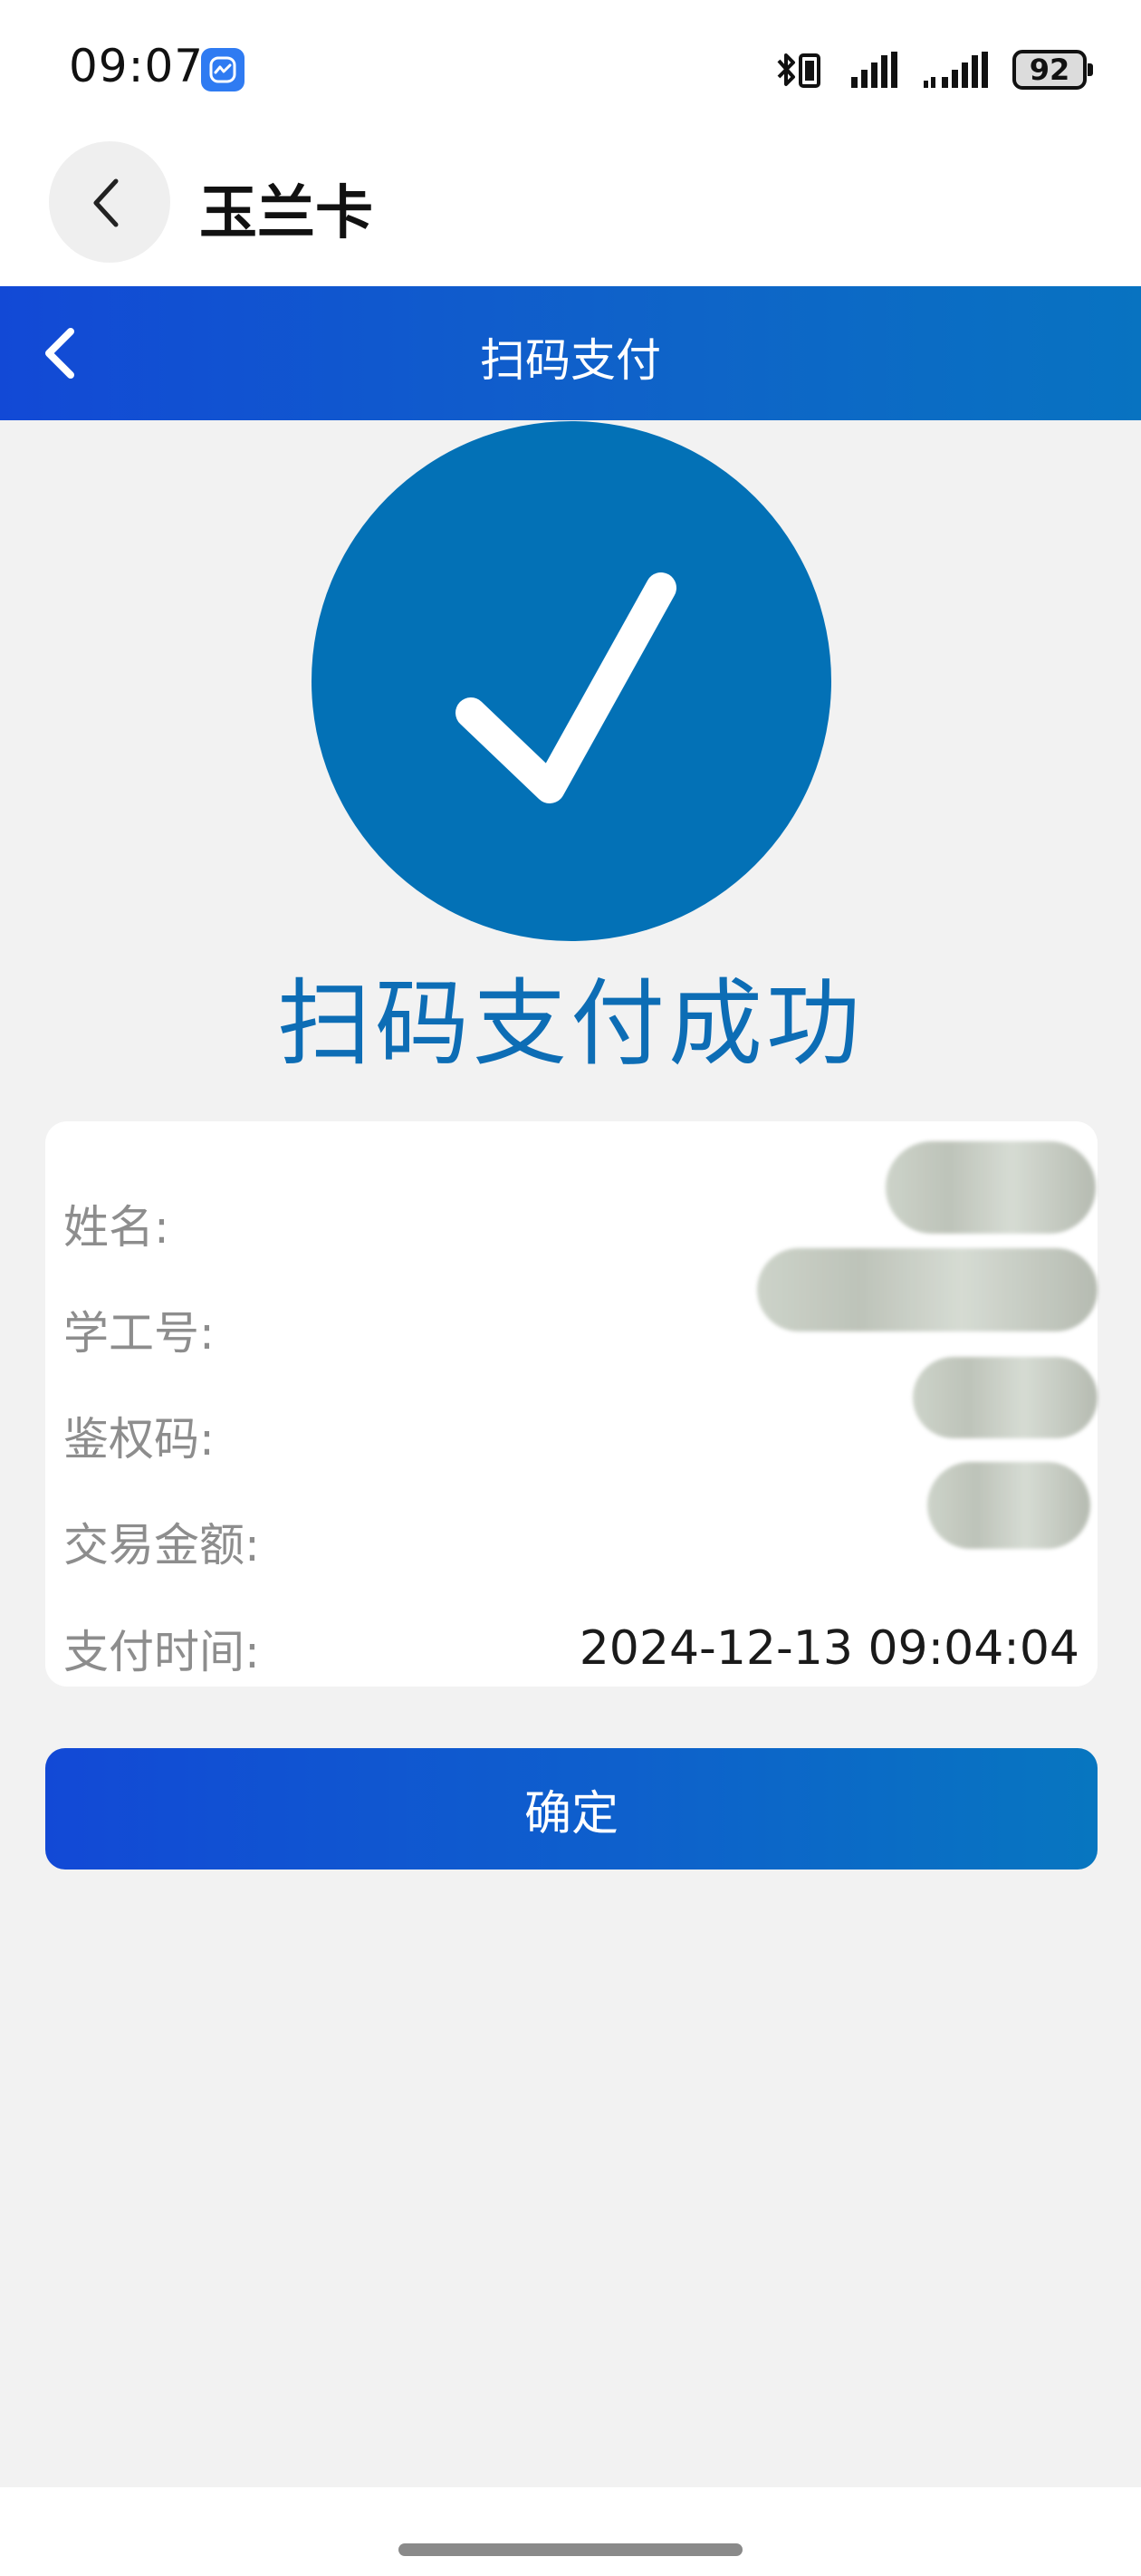  Describe the element at coordinates (570, 1023) in the screenshot. I see `success-title: 扫码支付成功` at that location.